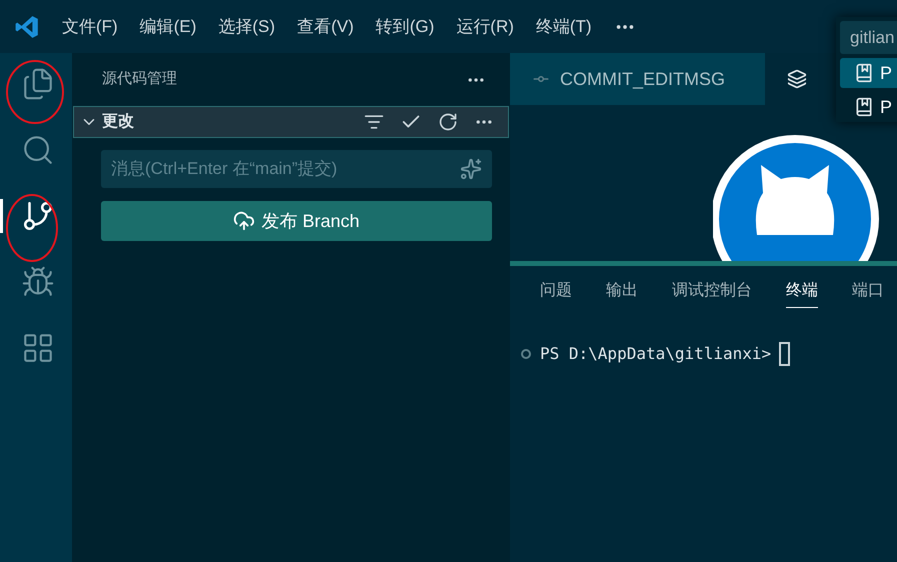 This screenshot has width=897, height=562. What do you see at coordinates (37, 282) in the screenshot?
I see `run-debug-icon` at bounding box center [37, 282].